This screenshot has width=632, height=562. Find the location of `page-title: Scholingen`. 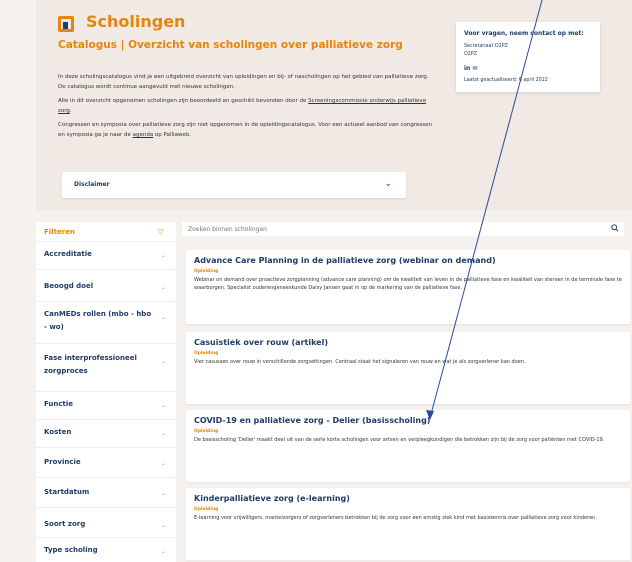

page-title: Scholingen is located at coordinates (136, 21).